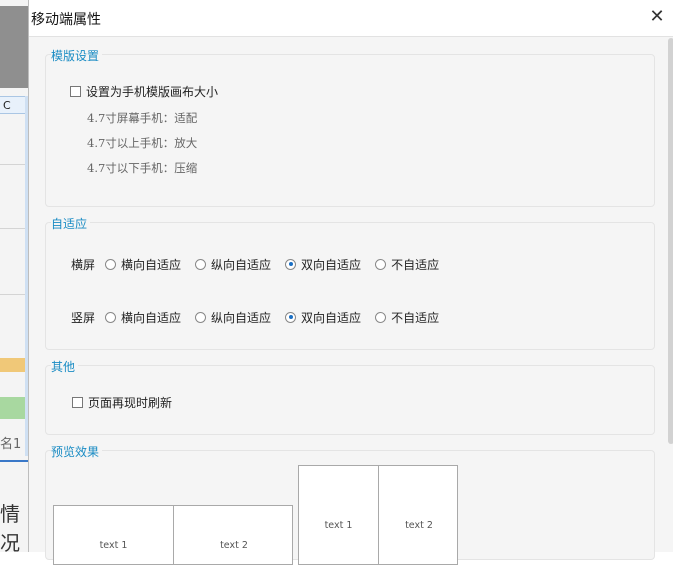 Image resolution: width=673 pixels, height=565 pixels. I want to click on background-orange-row, so click(14, 365).